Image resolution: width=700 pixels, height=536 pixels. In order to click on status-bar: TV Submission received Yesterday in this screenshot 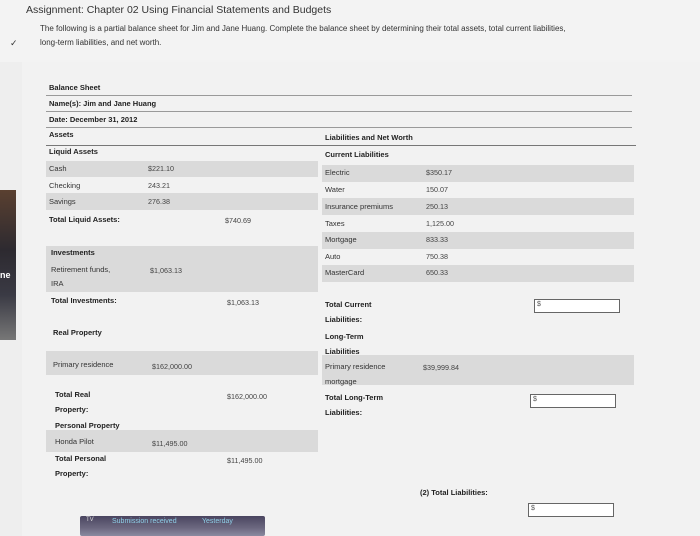, I will do `click(172, 526)`.